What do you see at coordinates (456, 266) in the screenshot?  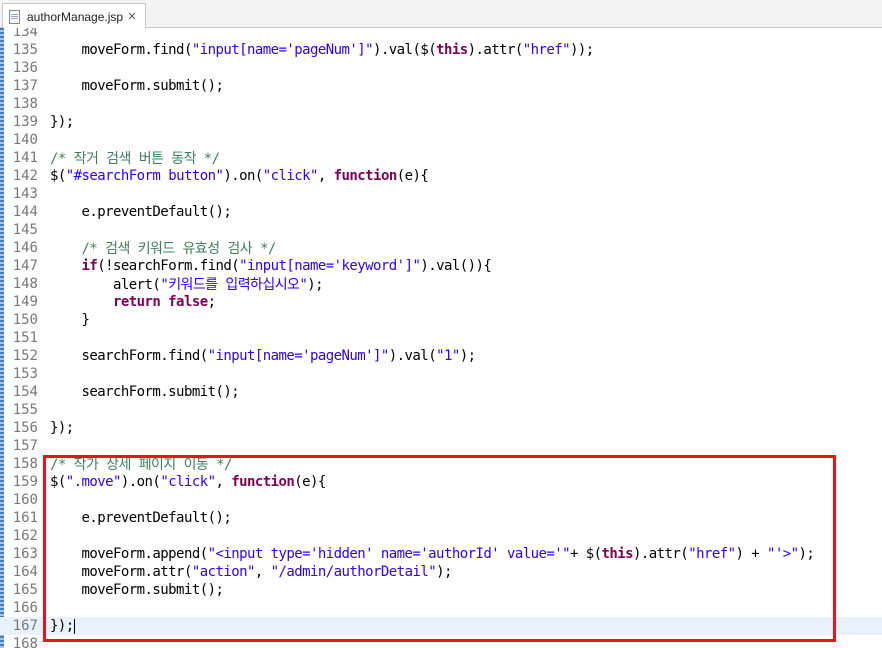 I see `code-token: ).val()){` at bounding box center [456, 266].